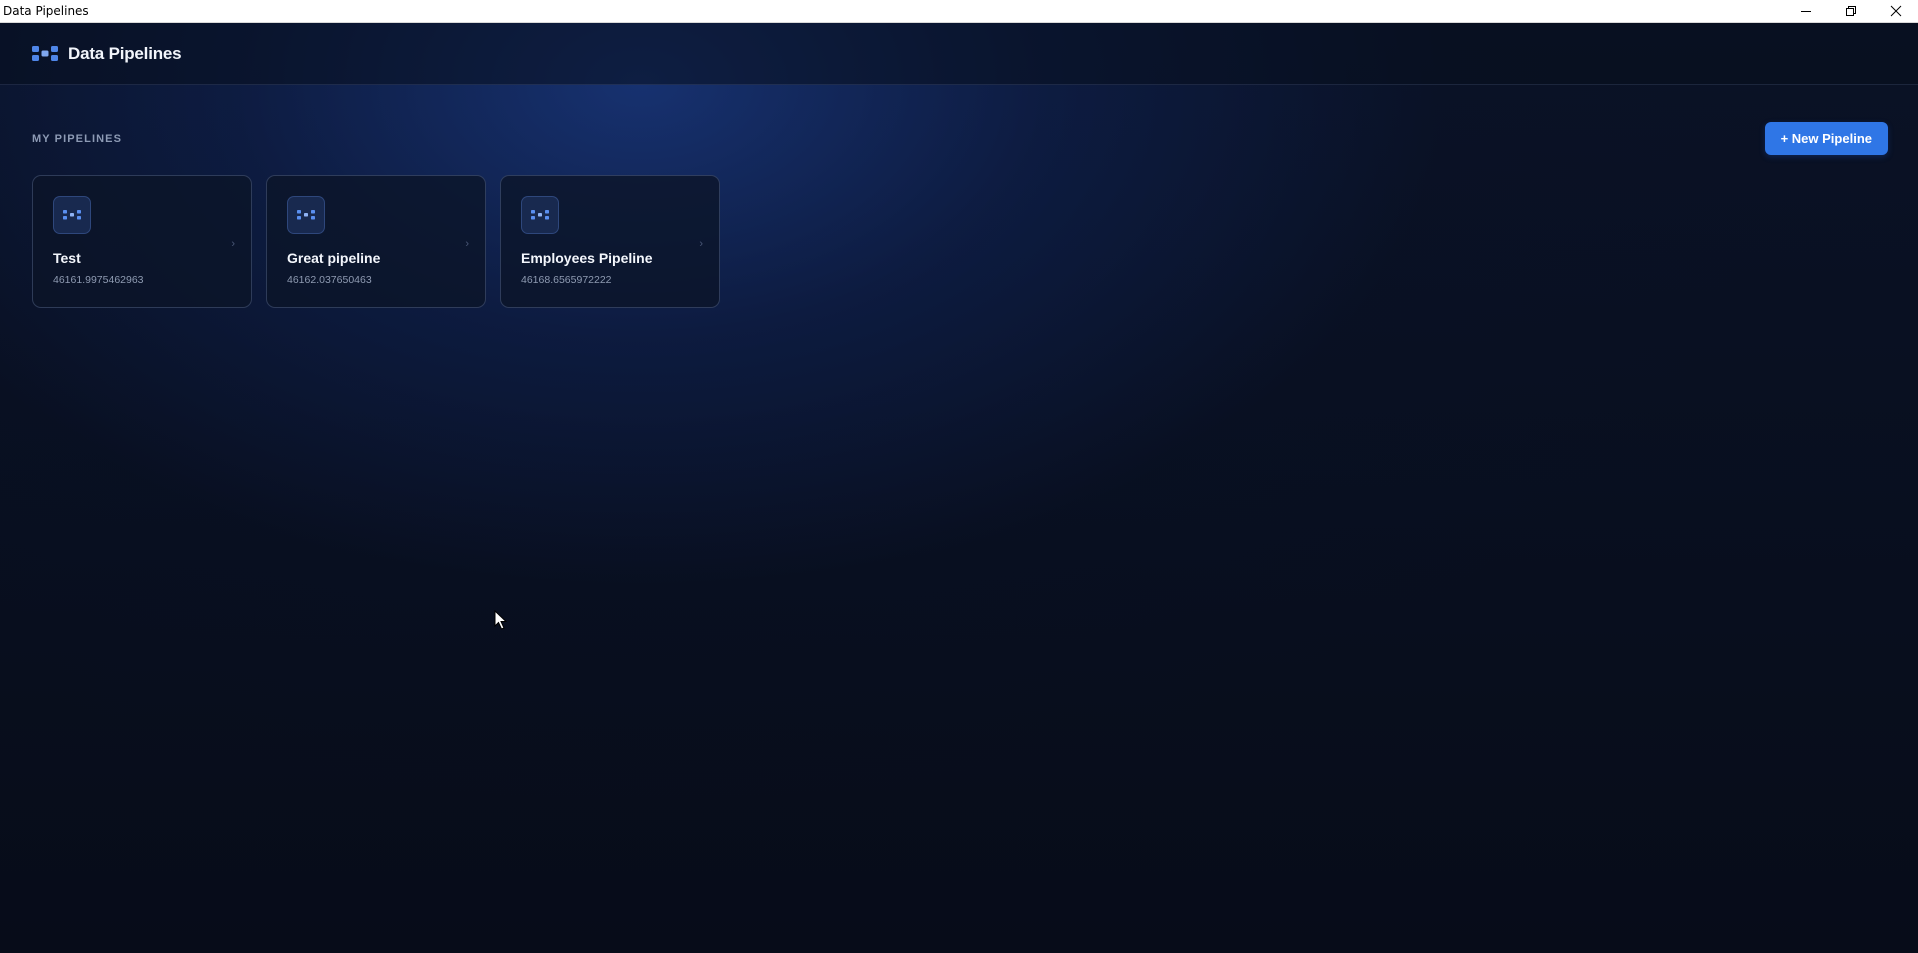  Describe the element at coordinates (77, 138) in the screenshot. I see `section-title: MY PIPELINES` at that location.